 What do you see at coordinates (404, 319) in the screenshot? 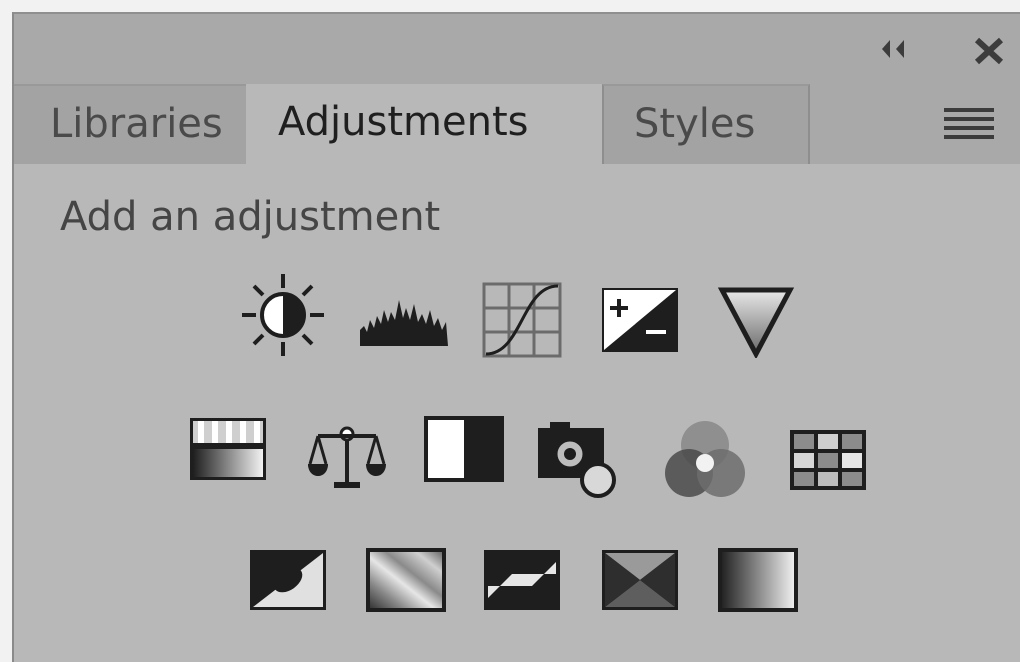
I see `levels-icon` at bounding box center [404, 319].